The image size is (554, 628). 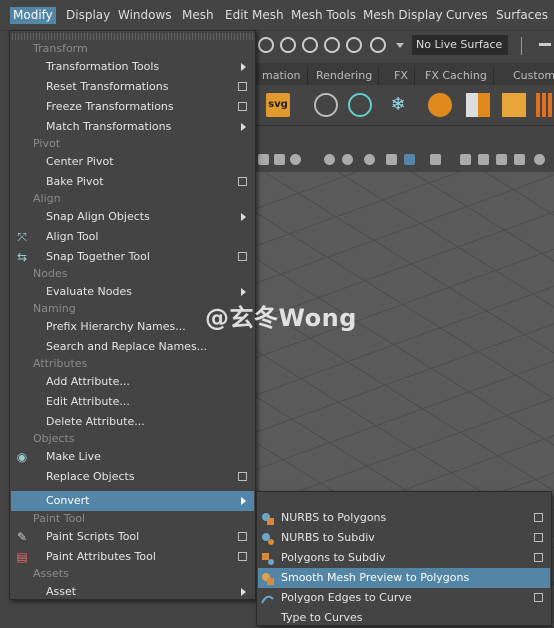 I want to click on clock-icon, so click(x=360, y=105).